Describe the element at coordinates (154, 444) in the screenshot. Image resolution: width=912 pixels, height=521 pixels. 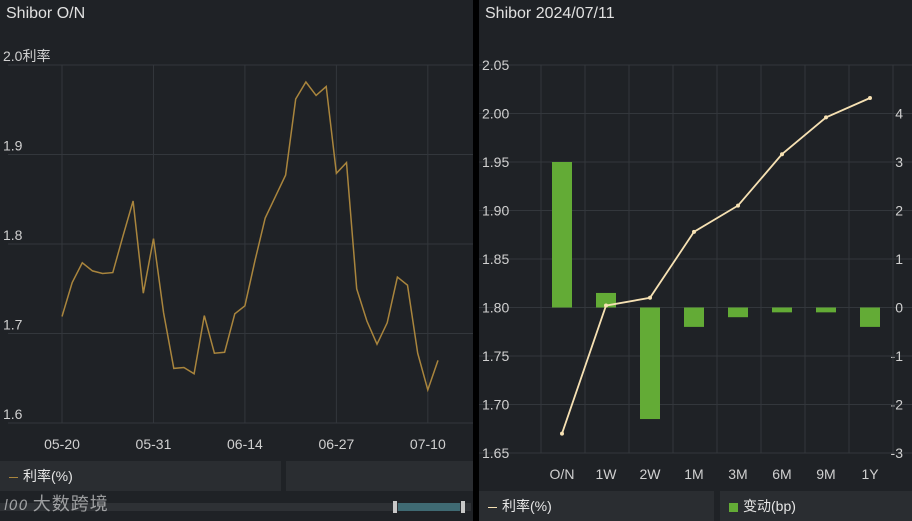
I see `x-tick-label: 05-31` at that location.